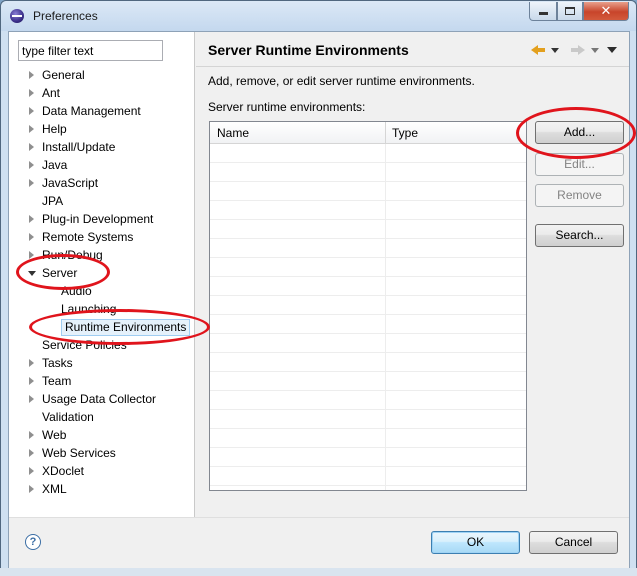 This screenshot has height=576, width=637. I want to click on close-button: ✕, so click(606, 11).